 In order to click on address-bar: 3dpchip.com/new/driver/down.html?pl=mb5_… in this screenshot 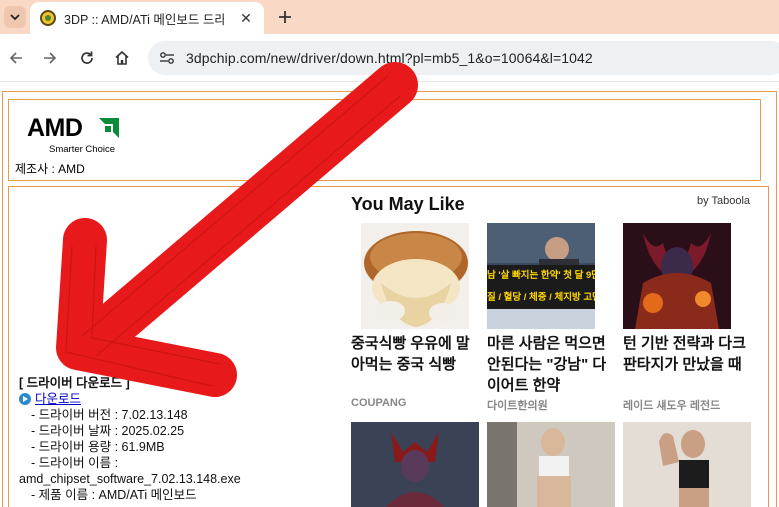, I will do `click(463, 58)`.